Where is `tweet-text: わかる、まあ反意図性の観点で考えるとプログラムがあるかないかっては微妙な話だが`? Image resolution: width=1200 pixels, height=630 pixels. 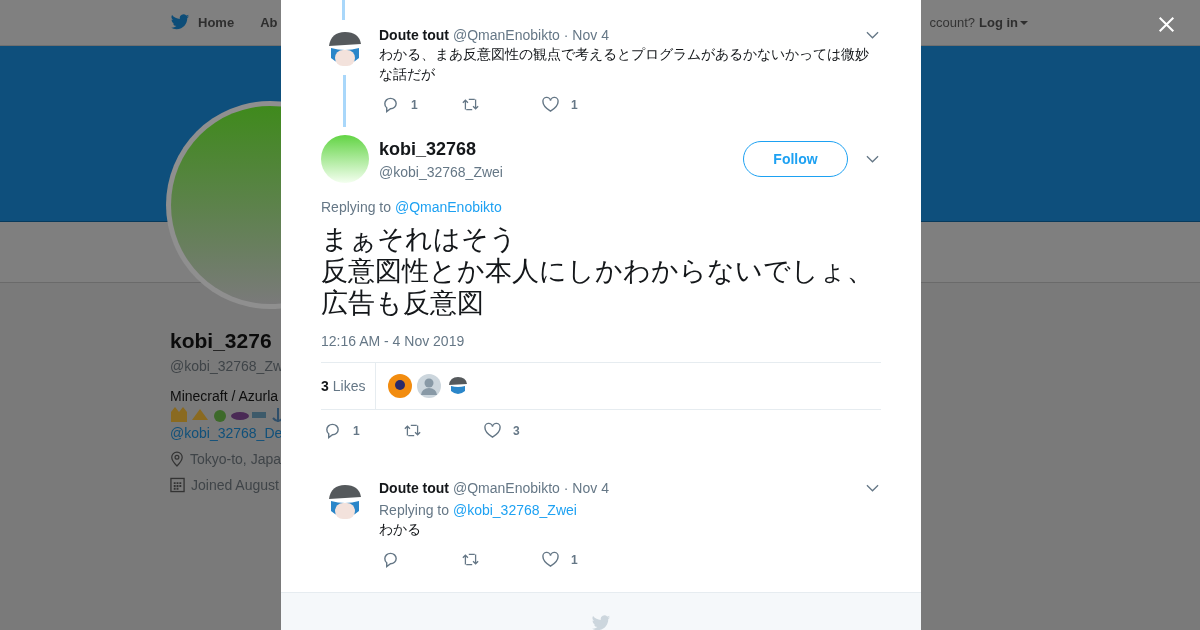 tweet-text: わかる、まあ反意図性の観点で考えるとプログラムがあるかないかっては微妙な話だが is located at coordinates (624, 64).